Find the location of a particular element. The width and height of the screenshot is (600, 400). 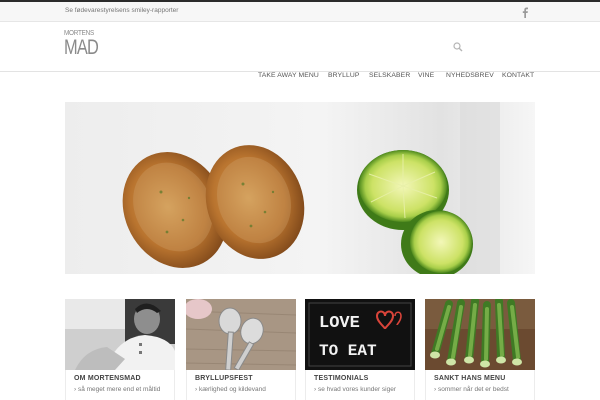

nav-item-take-away-menu: TAKE AWAY MENU is located at coordinates (288, 75).